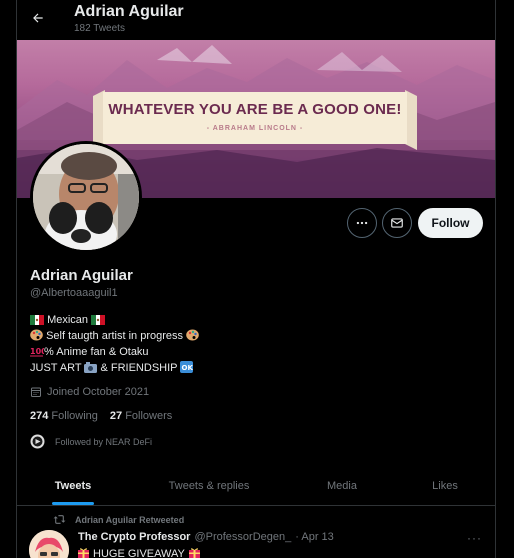 This screenshot has height=558, width=514. What do you see at coordinates (129, 11) in the screenshot?
I see `header-name: Adrian Aguilar` at bounding box center [129, 11].